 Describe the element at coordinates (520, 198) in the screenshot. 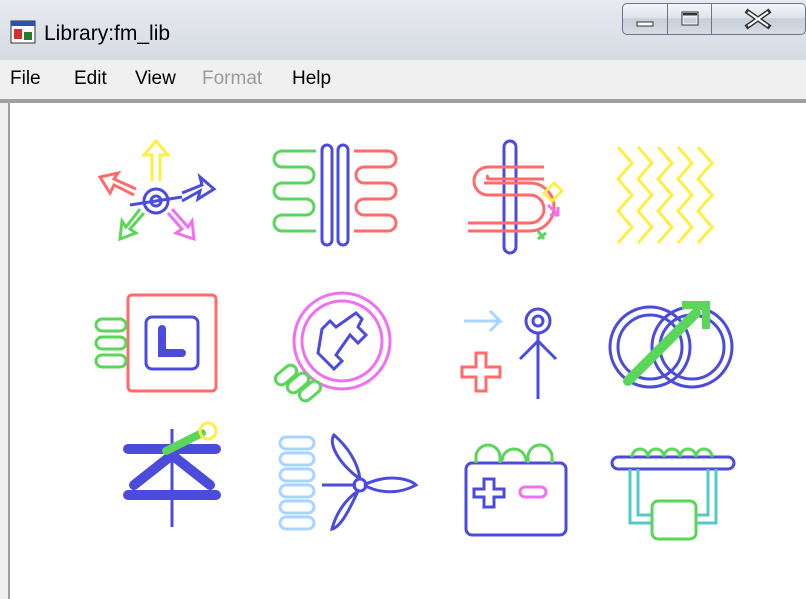

I see `s-path-block-icon` at that location.